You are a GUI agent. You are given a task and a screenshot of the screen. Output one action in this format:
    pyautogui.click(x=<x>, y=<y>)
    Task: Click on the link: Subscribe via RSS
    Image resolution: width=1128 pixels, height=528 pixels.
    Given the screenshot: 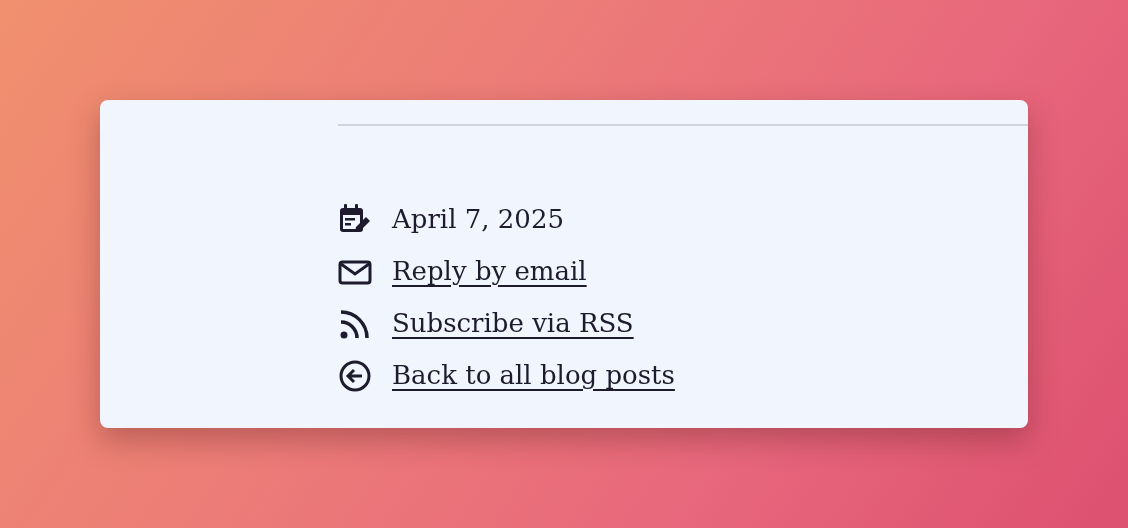 What is the action you would take?
    pyautogui.click(x=513, y=323)
    